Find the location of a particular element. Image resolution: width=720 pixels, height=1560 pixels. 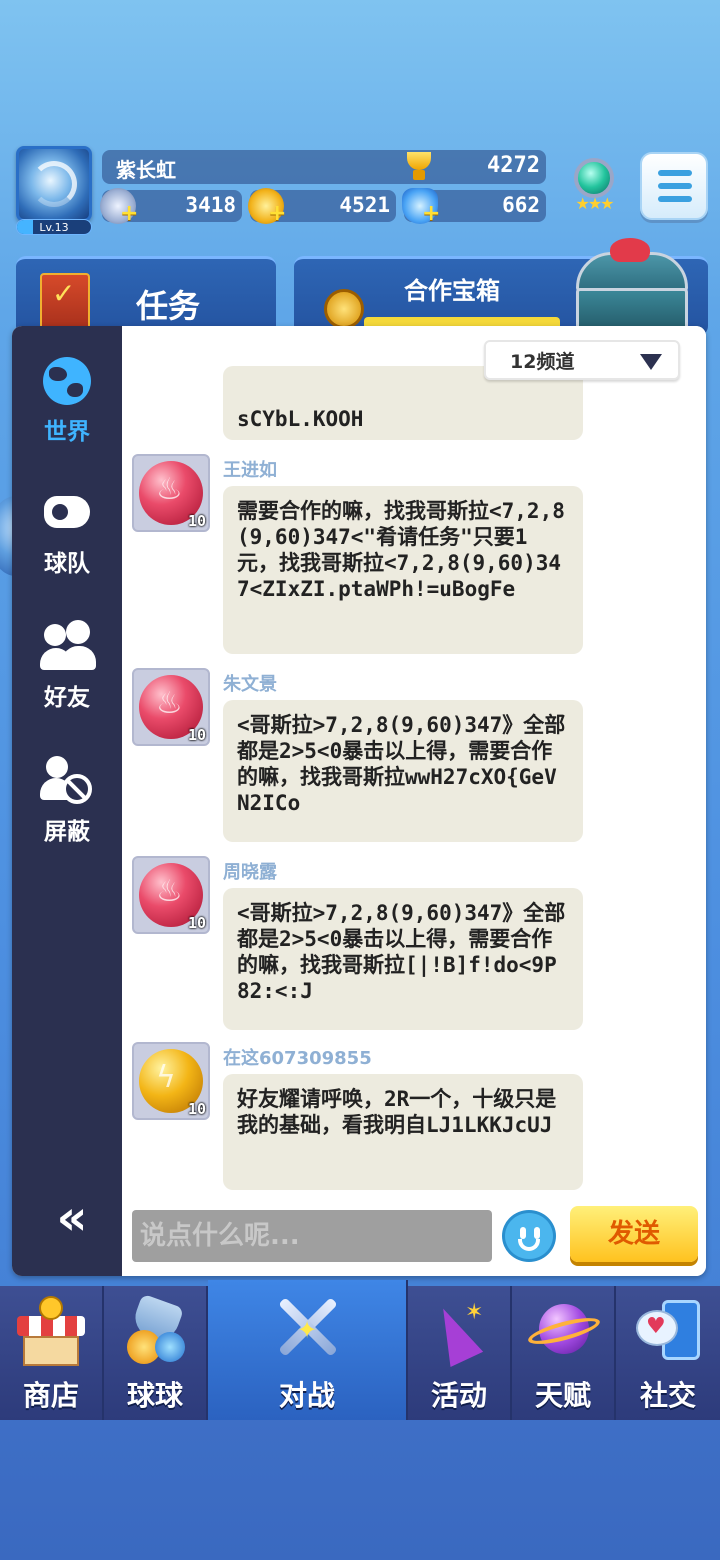

emoji-smile-icon is located at coordinates (523, 1233).